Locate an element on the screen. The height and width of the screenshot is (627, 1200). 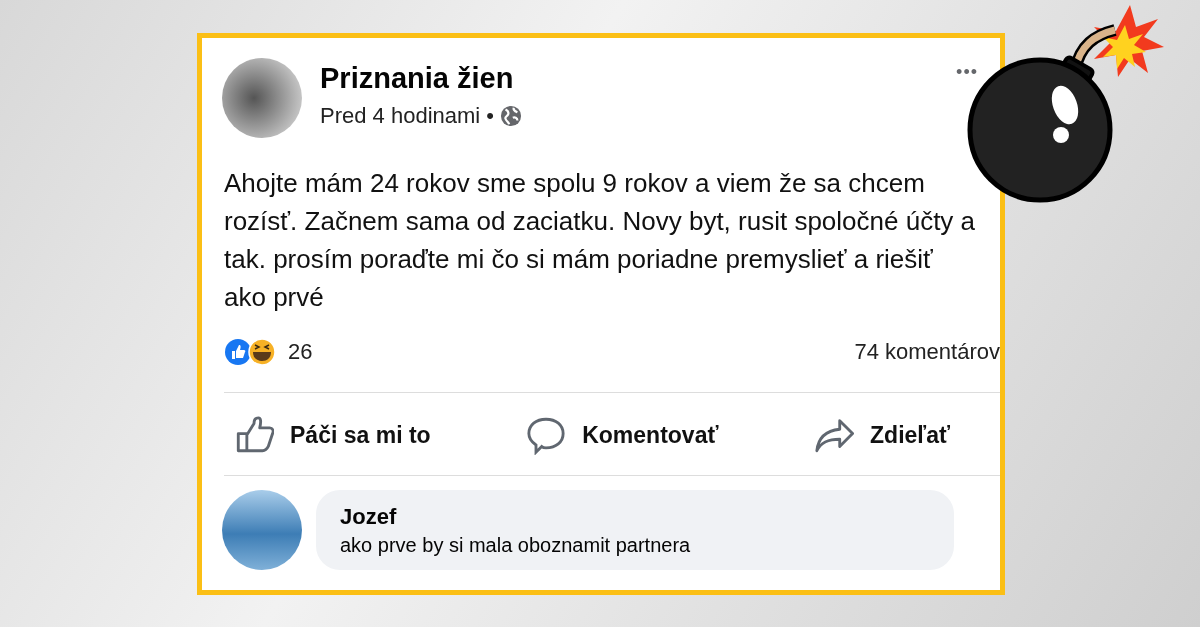
comment-text: ako prve by si mala oboznamit partnera is located at coordinates (516, 545).